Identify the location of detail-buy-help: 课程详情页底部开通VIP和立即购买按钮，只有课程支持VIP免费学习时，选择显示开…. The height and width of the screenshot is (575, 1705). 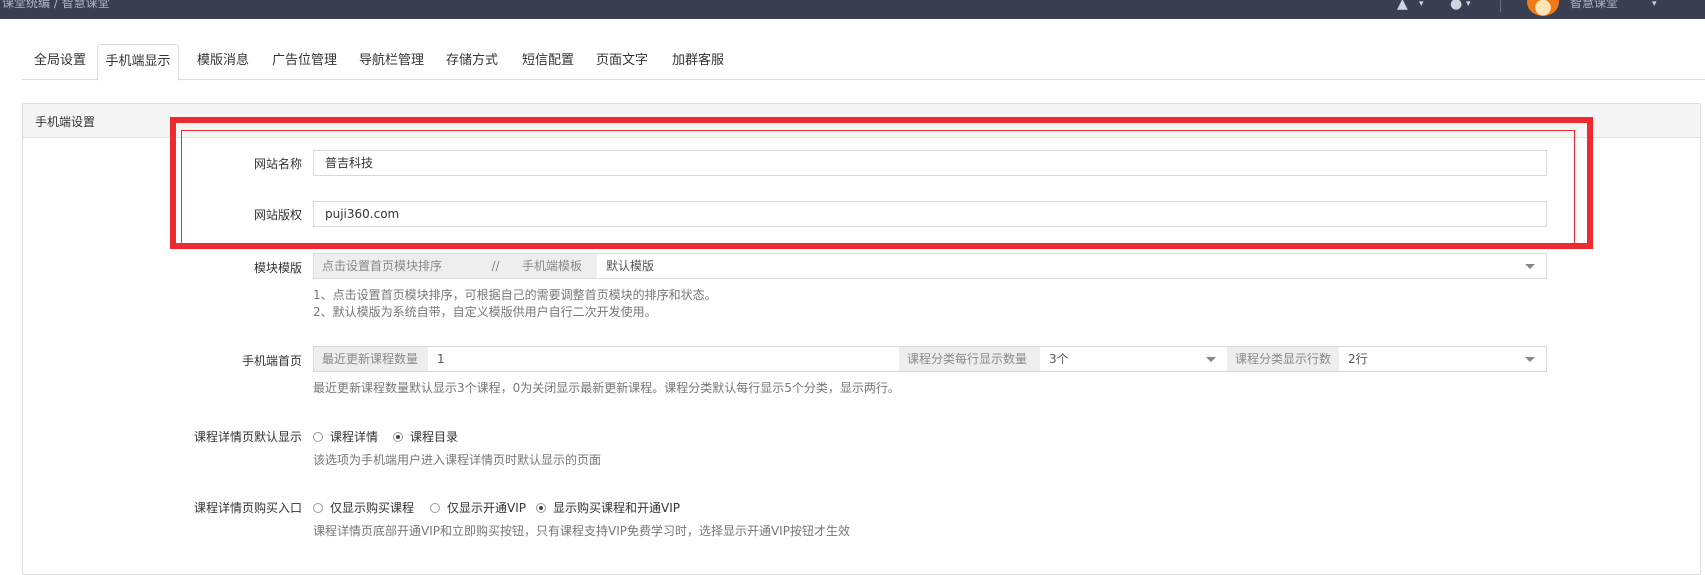
(581, 531).